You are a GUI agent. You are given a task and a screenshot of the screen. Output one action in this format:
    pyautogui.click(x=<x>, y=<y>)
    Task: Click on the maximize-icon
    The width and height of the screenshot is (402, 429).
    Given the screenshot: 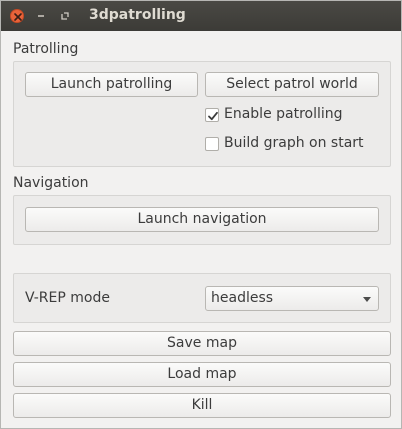 What is the action you would take?
    pyautogui.click(x=65, y=16)
    